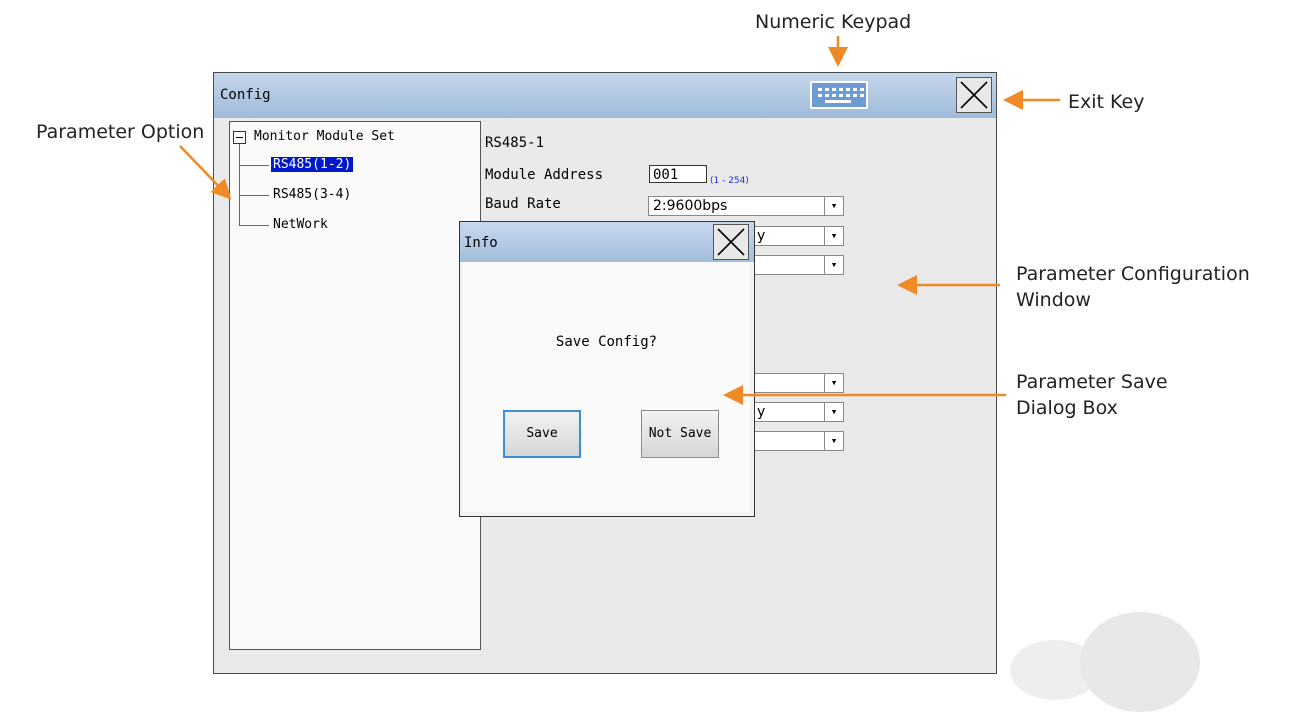 The height and width of the screenshot is (712, 1310). I want to click on numeric-keypad-annotation: Numeric Keypad, so click(833, 22).